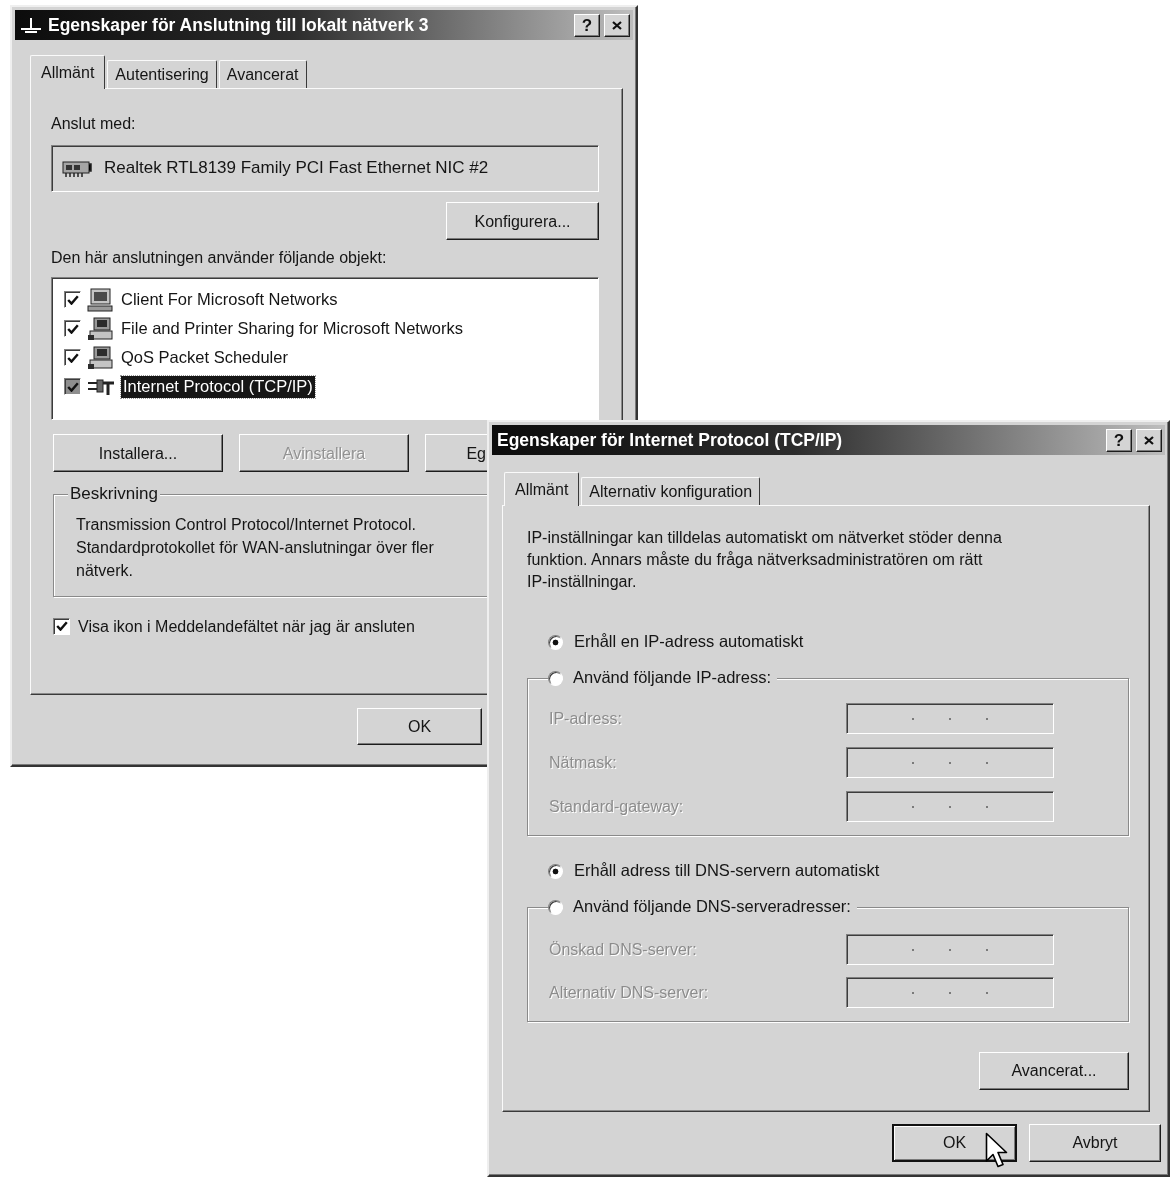 Image resolution: width=1171 pixels, height=1181 pixels. I want to click on plug-icon, so click(101, 386).